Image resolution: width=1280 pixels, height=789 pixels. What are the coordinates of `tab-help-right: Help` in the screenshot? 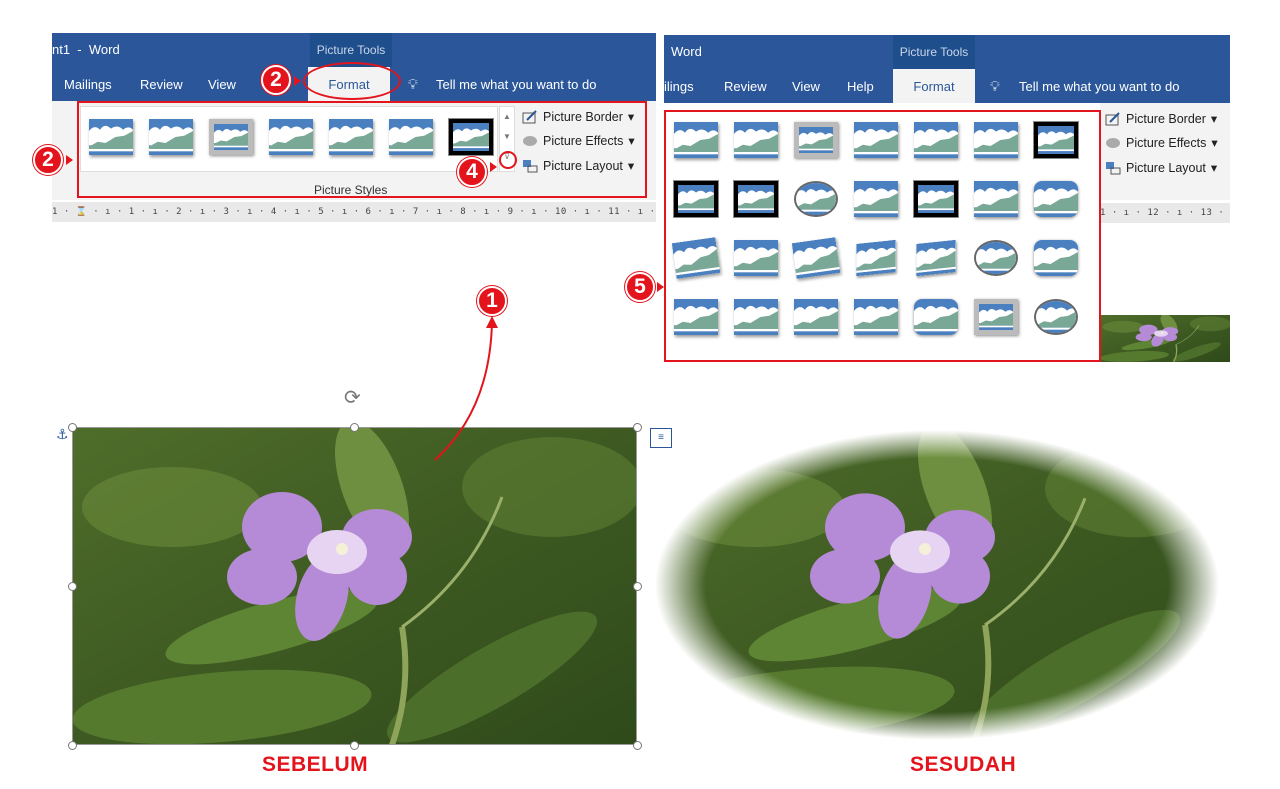 It's located at (860, 86).